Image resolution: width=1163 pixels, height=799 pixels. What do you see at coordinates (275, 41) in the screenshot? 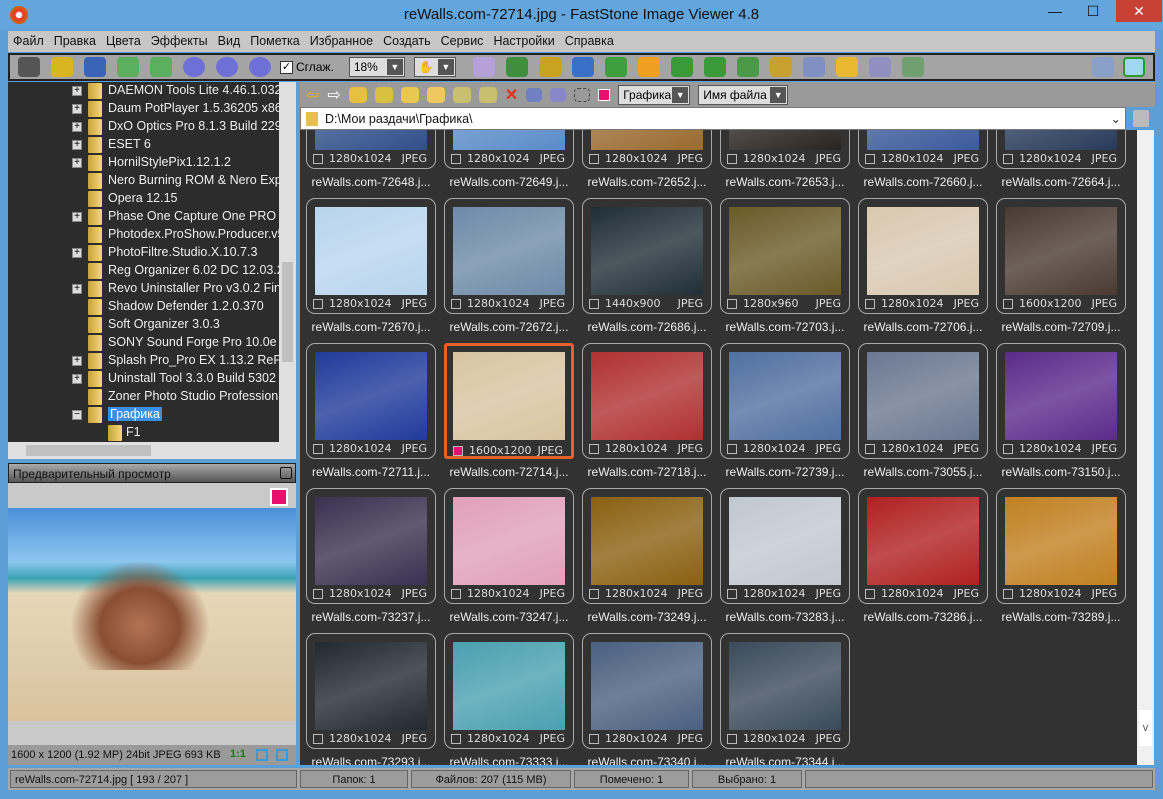
I see `menu-item: Пометка` at bounding box center [275, 41].